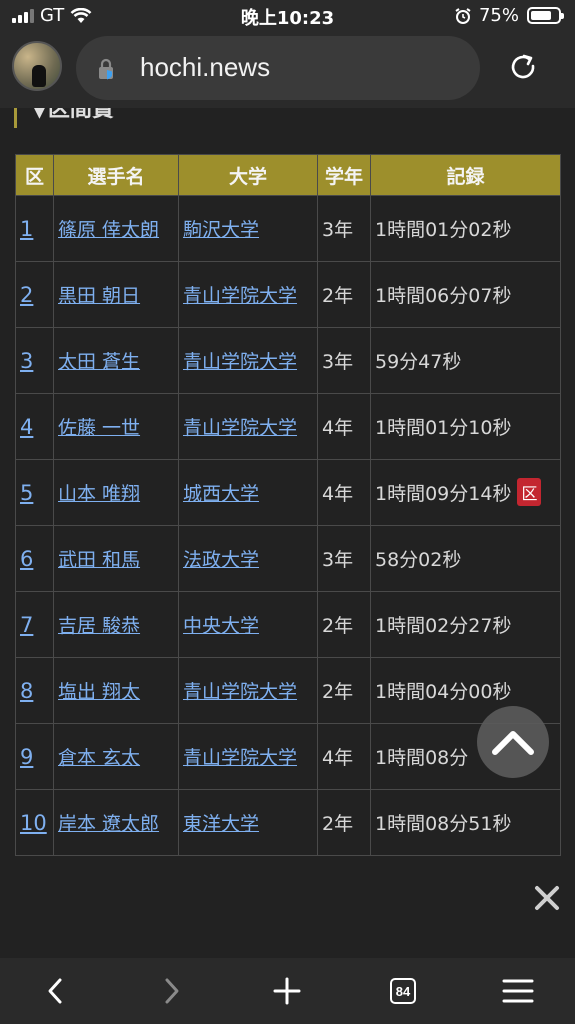 Image resolution: width=575 pixels, height=1024 pixels. I want to click on tabs-button: 84, so click(403, 991).